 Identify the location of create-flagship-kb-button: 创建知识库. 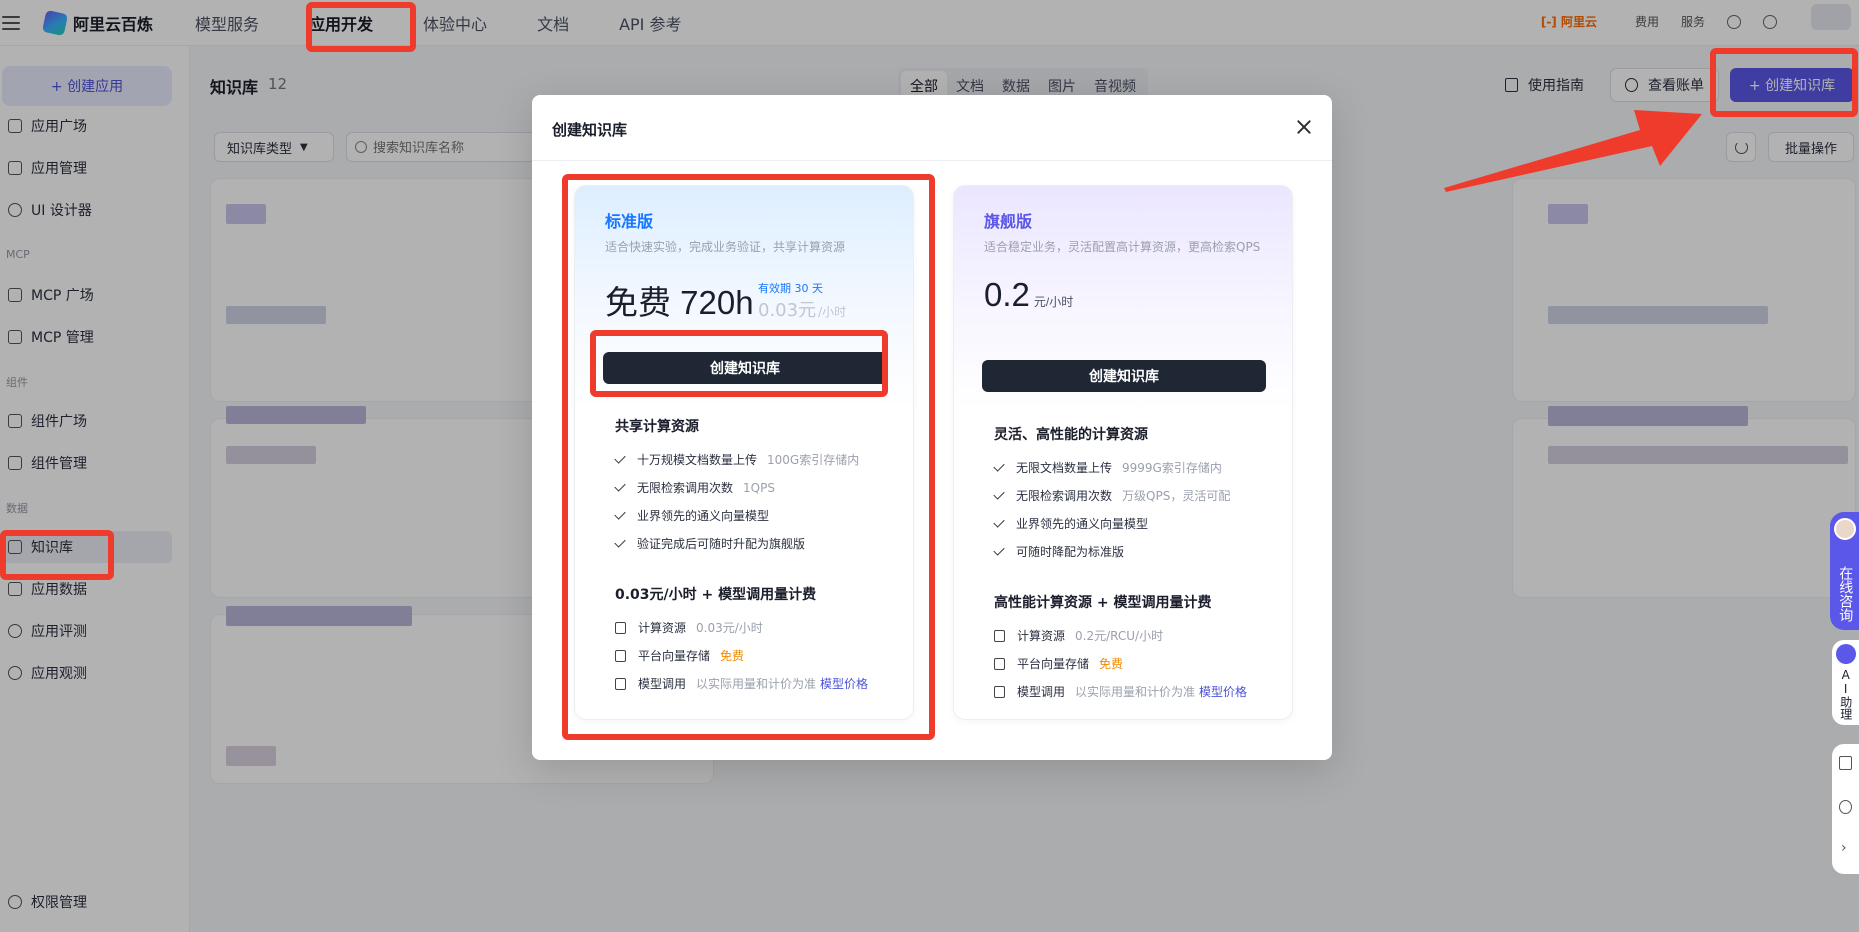
(1124, 376).